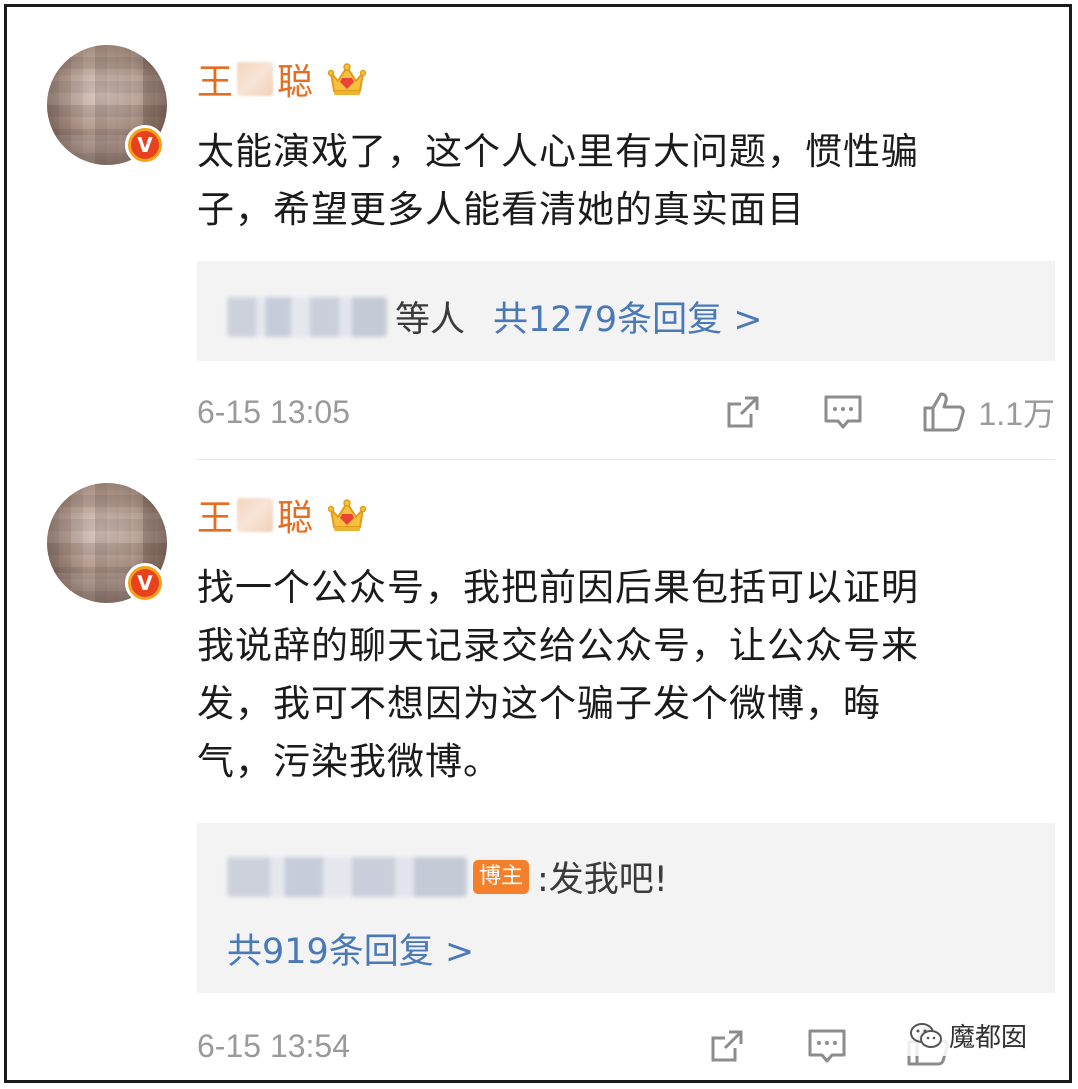 This screenshot has height=1089, width=1078. Describe the element at coordinates (1017, 414) in the screenshot. I see `like-count: 1.1万` at that location.